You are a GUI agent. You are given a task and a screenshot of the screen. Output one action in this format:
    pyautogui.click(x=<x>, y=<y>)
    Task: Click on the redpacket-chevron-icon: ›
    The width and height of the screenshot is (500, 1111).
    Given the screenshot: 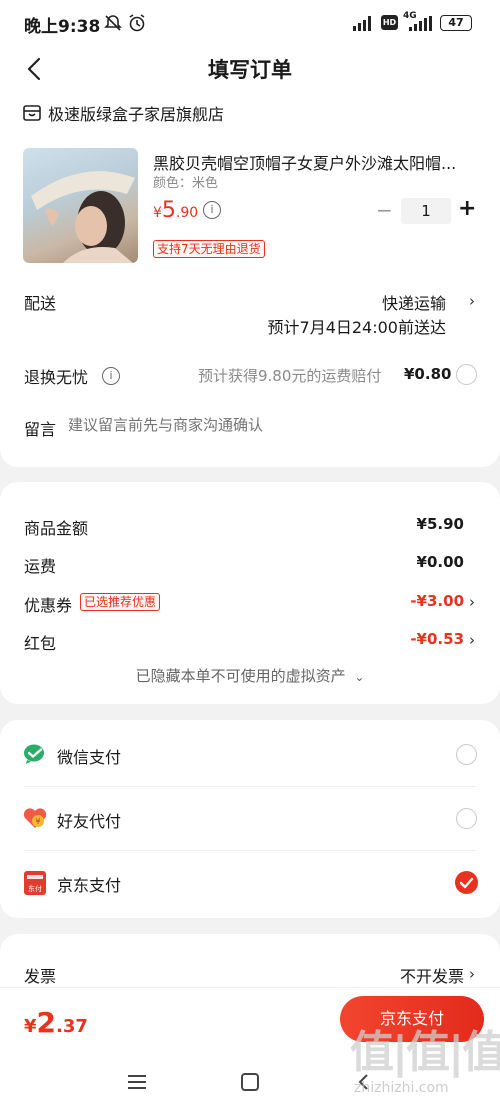 What is the action you would take?
    pyautogui.click(x=472, y=640)
    